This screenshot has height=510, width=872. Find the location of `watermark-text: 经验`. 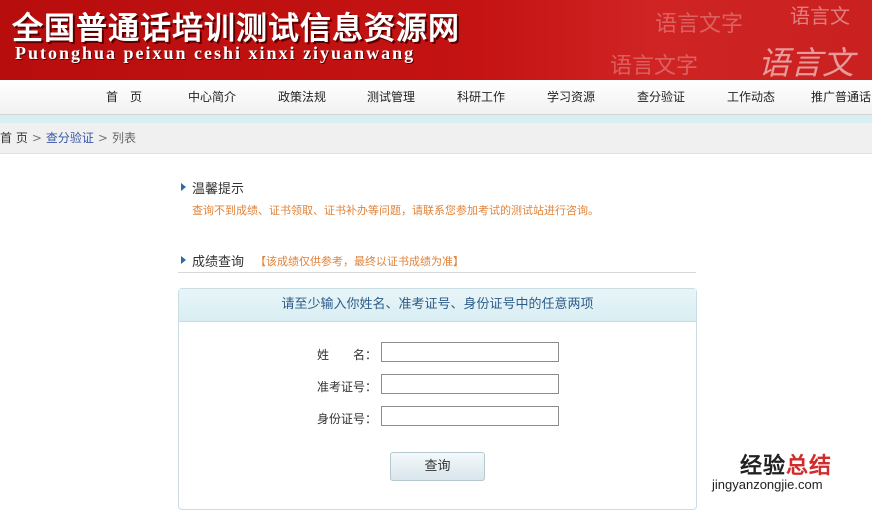

watermark-text: 经验 is located at coordinates (763, 466).